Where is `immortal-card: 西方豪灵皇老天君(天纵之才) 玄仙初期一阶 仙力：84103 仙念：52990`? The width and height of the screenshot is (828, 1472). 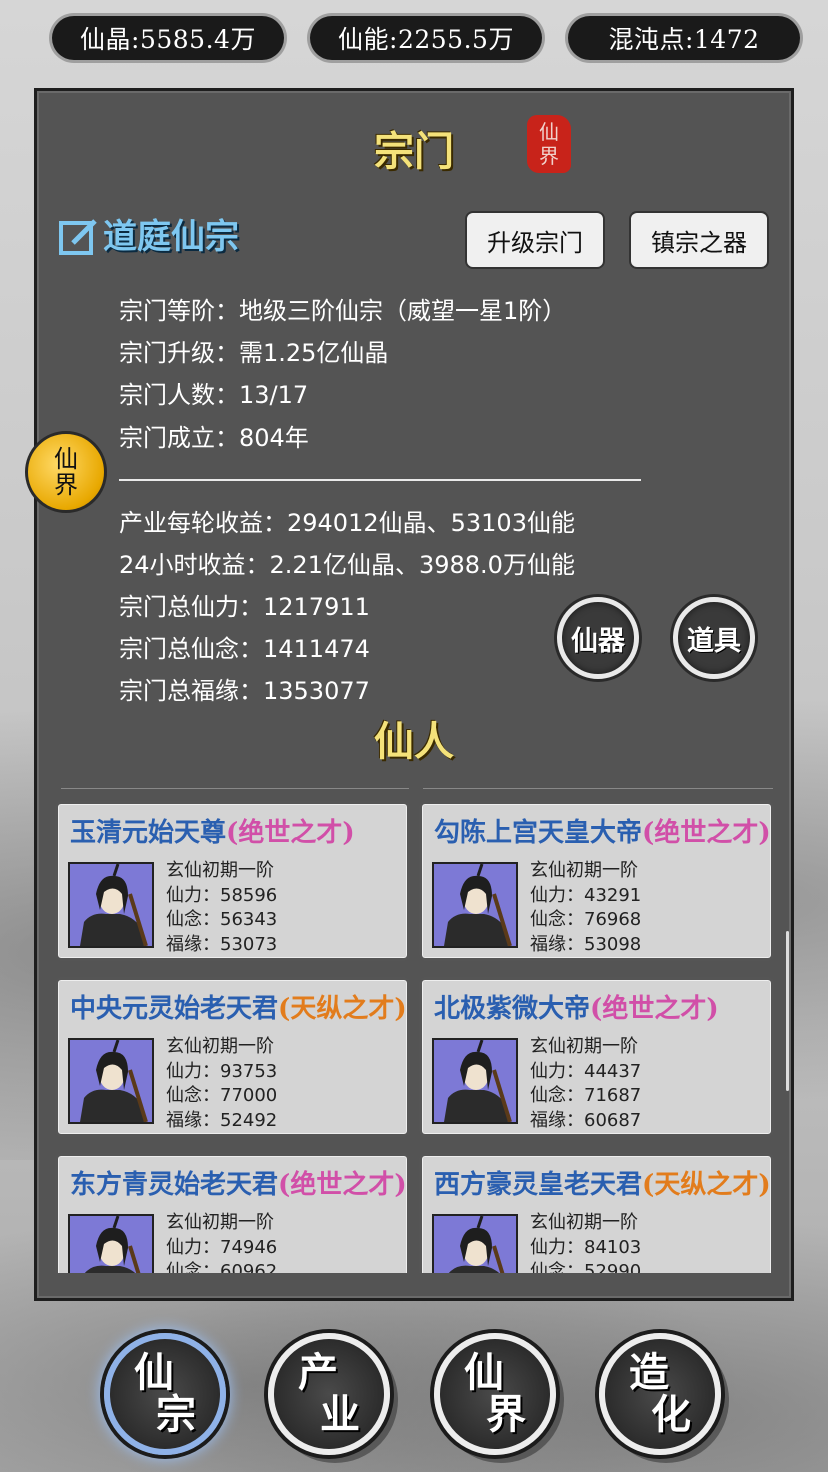
immortal-card: 西方豪灵皇老天君(天纵之才) 玄仙初期一阶 仙力：84103 仙念：52990 is located at coordinates (596, 1213).